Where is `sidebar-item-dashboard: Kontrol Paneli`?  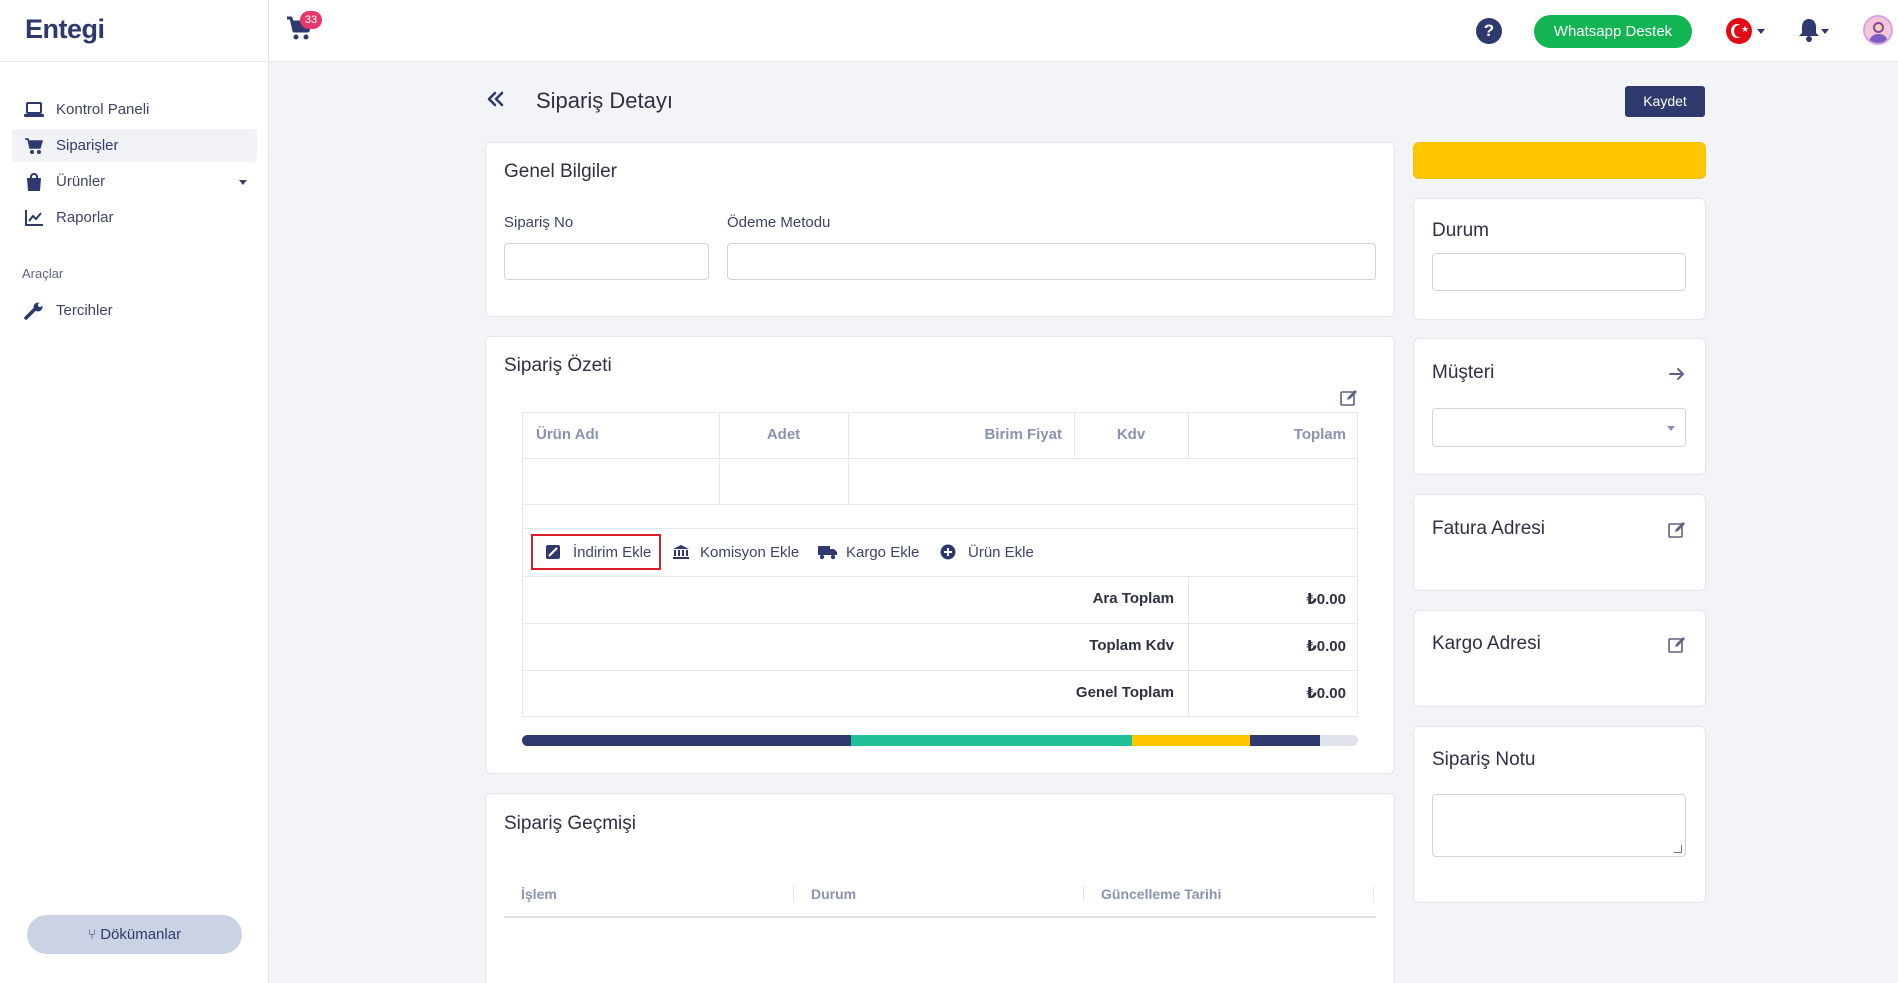 sidebar-item-dashboard: Kontrol Paneli is located at coordinates (134, 109).